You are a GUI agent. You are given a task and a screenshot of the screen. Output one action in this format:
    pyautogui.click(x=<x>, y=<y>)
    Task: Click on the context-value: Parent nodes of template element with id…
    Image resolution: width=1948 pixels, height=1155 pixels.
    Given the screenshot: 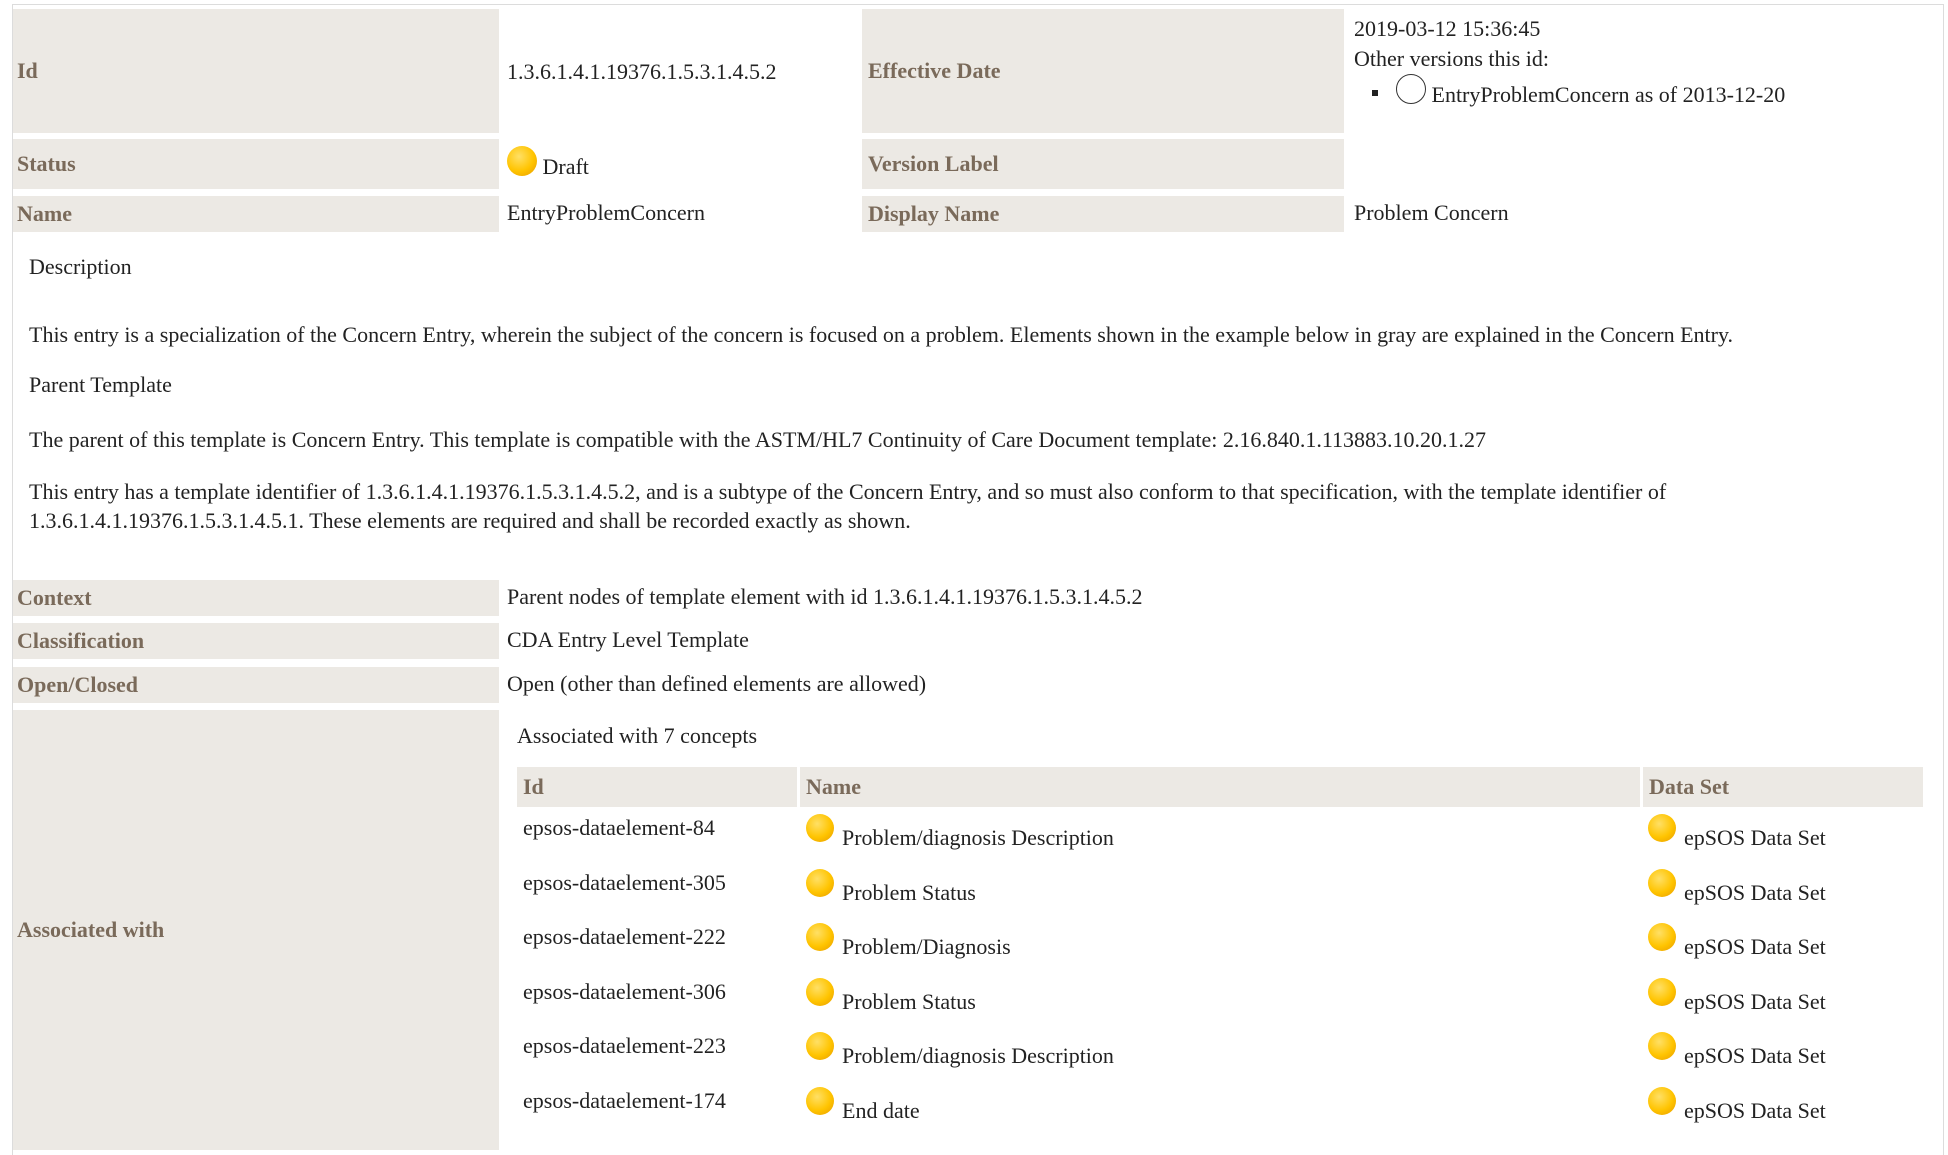 What is the action you would take?
    pyautogui.click(x=825, y=596)
    